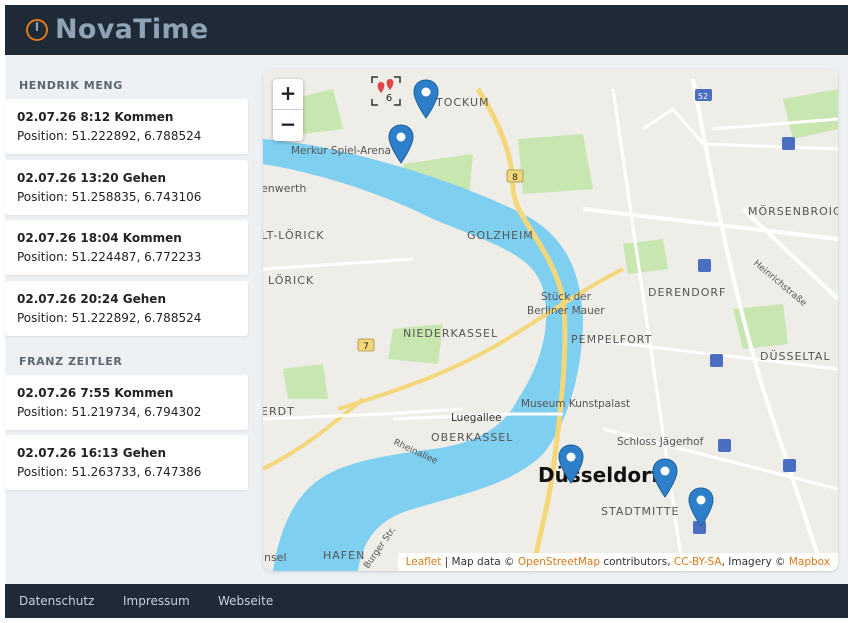  I want to click on map-city-label: Düsseldorf, so click(599, 475).